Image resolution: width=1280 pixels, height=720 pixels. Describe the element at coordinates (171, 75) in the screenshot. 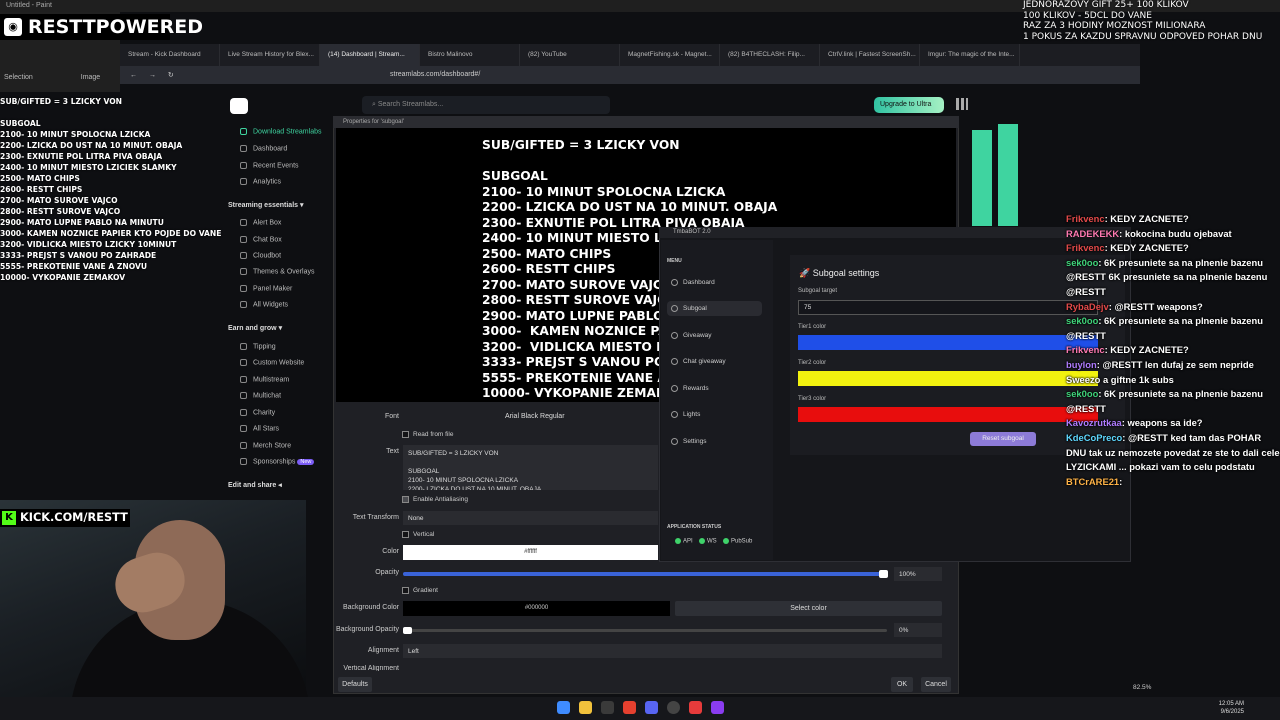

I see `reload-icon: ↻` at that location.